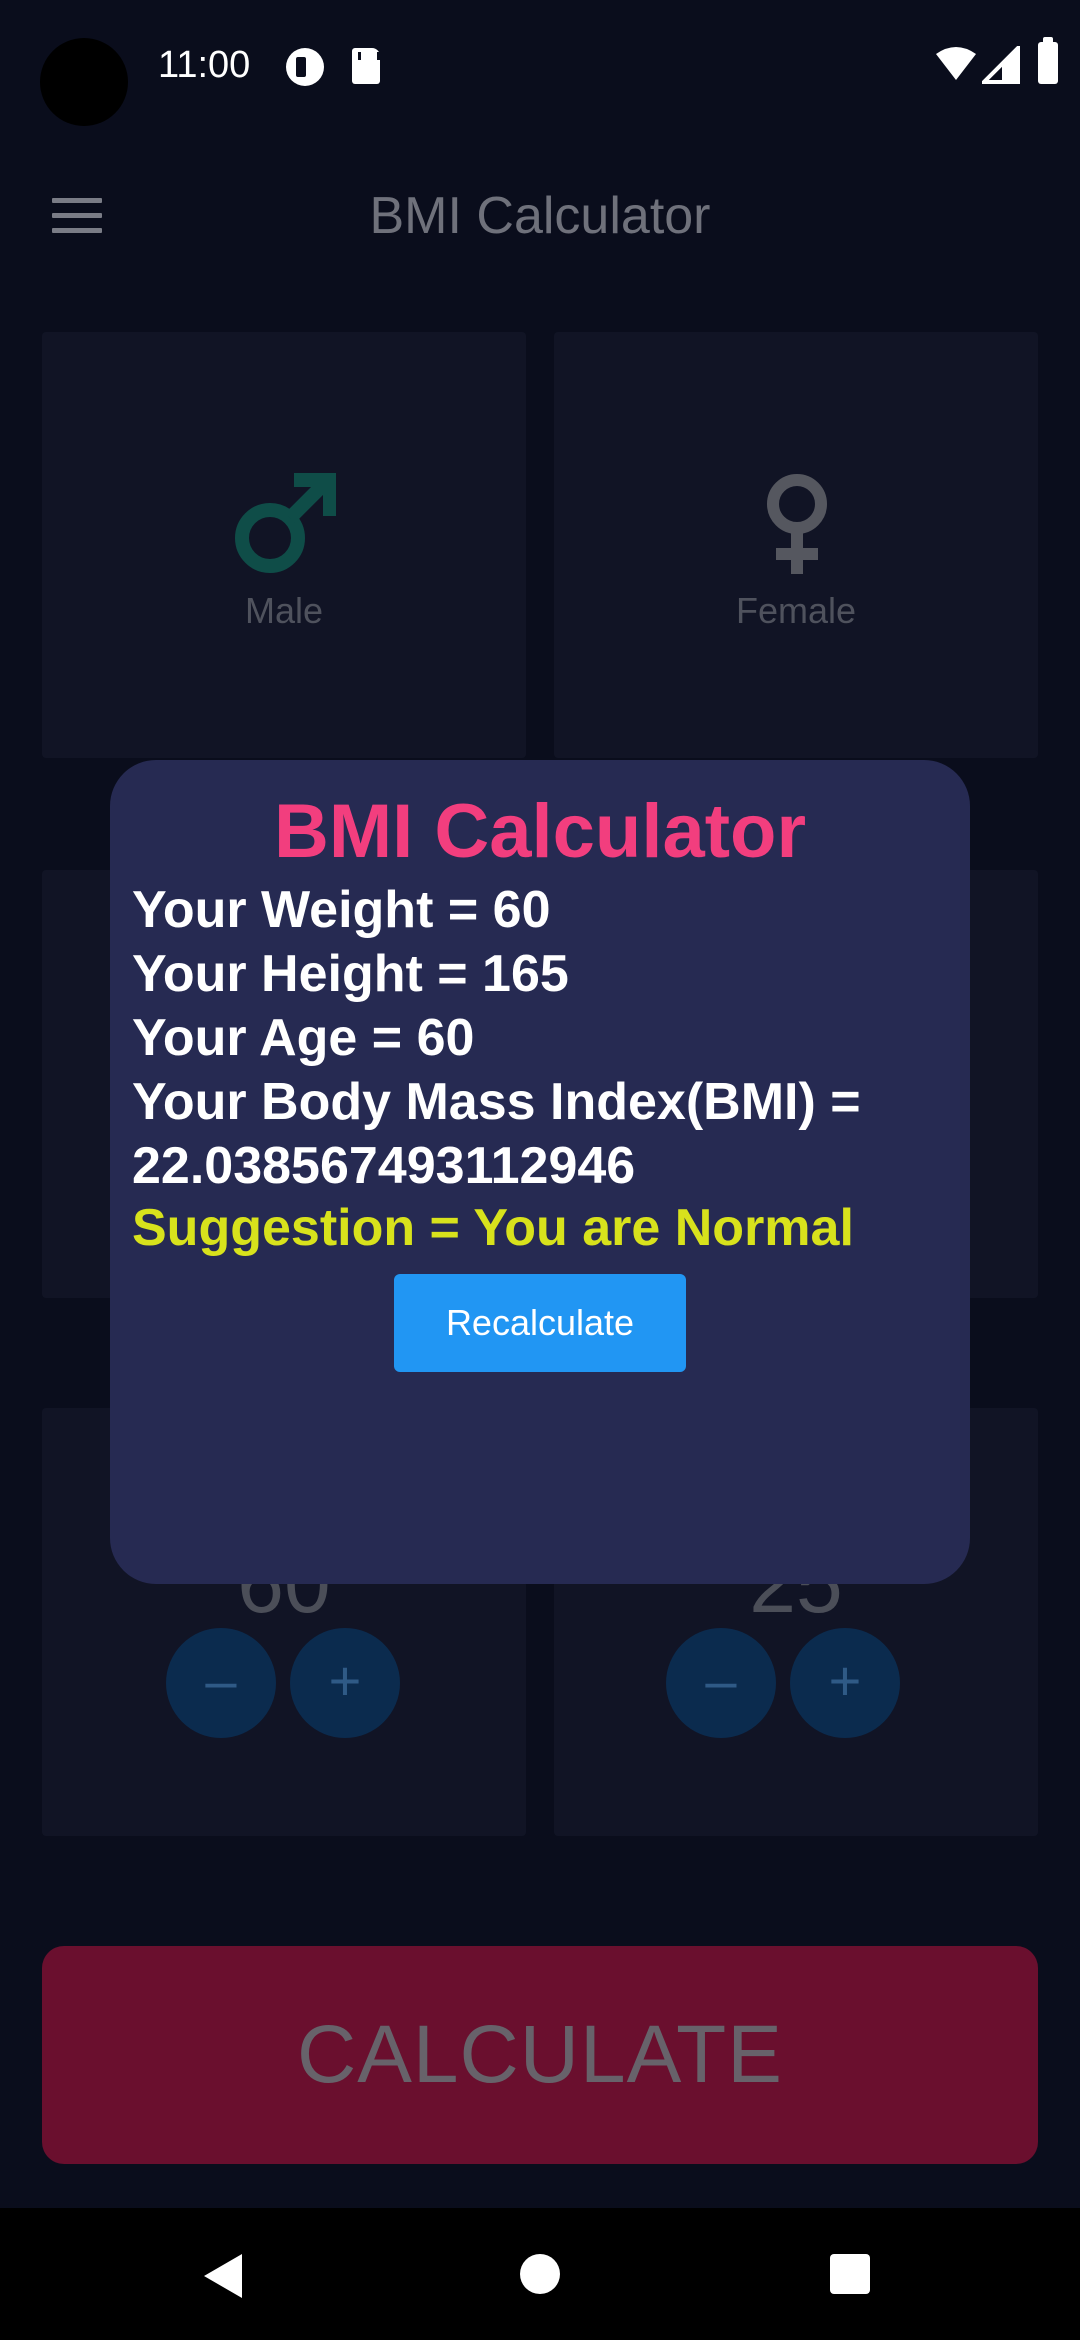 The image size is (1080, 2340). I want to click on status-bar: 11:00, so click(540, 65).